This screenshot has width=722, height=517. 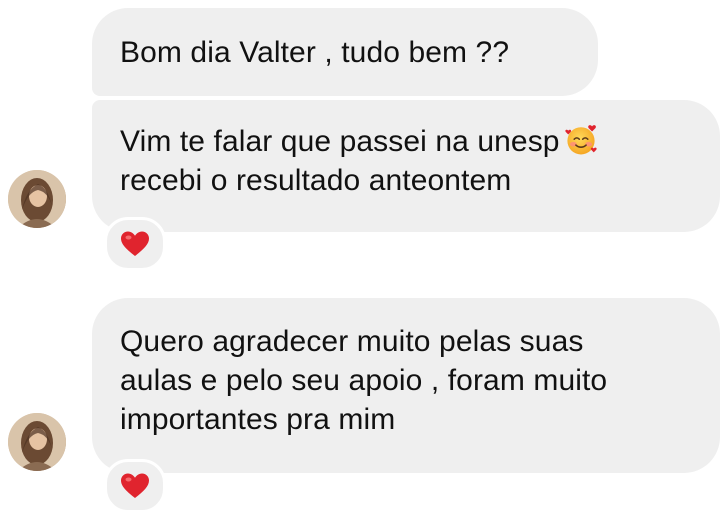 What do you see at coordinates (364, 380) in the screenshot?
I see `message-text: aulas e pelo seu apoio , foram muito` at bounding box center [364, 380].